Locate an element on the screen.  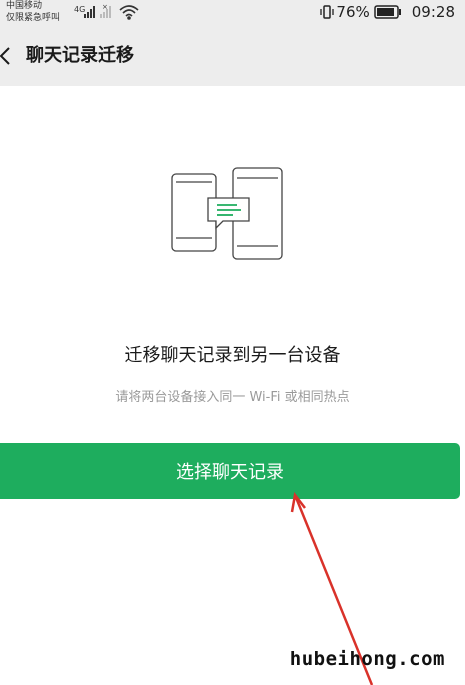
migration-title: 迁移聊天记录到另一台设备 is located at coordinates (232, 355).